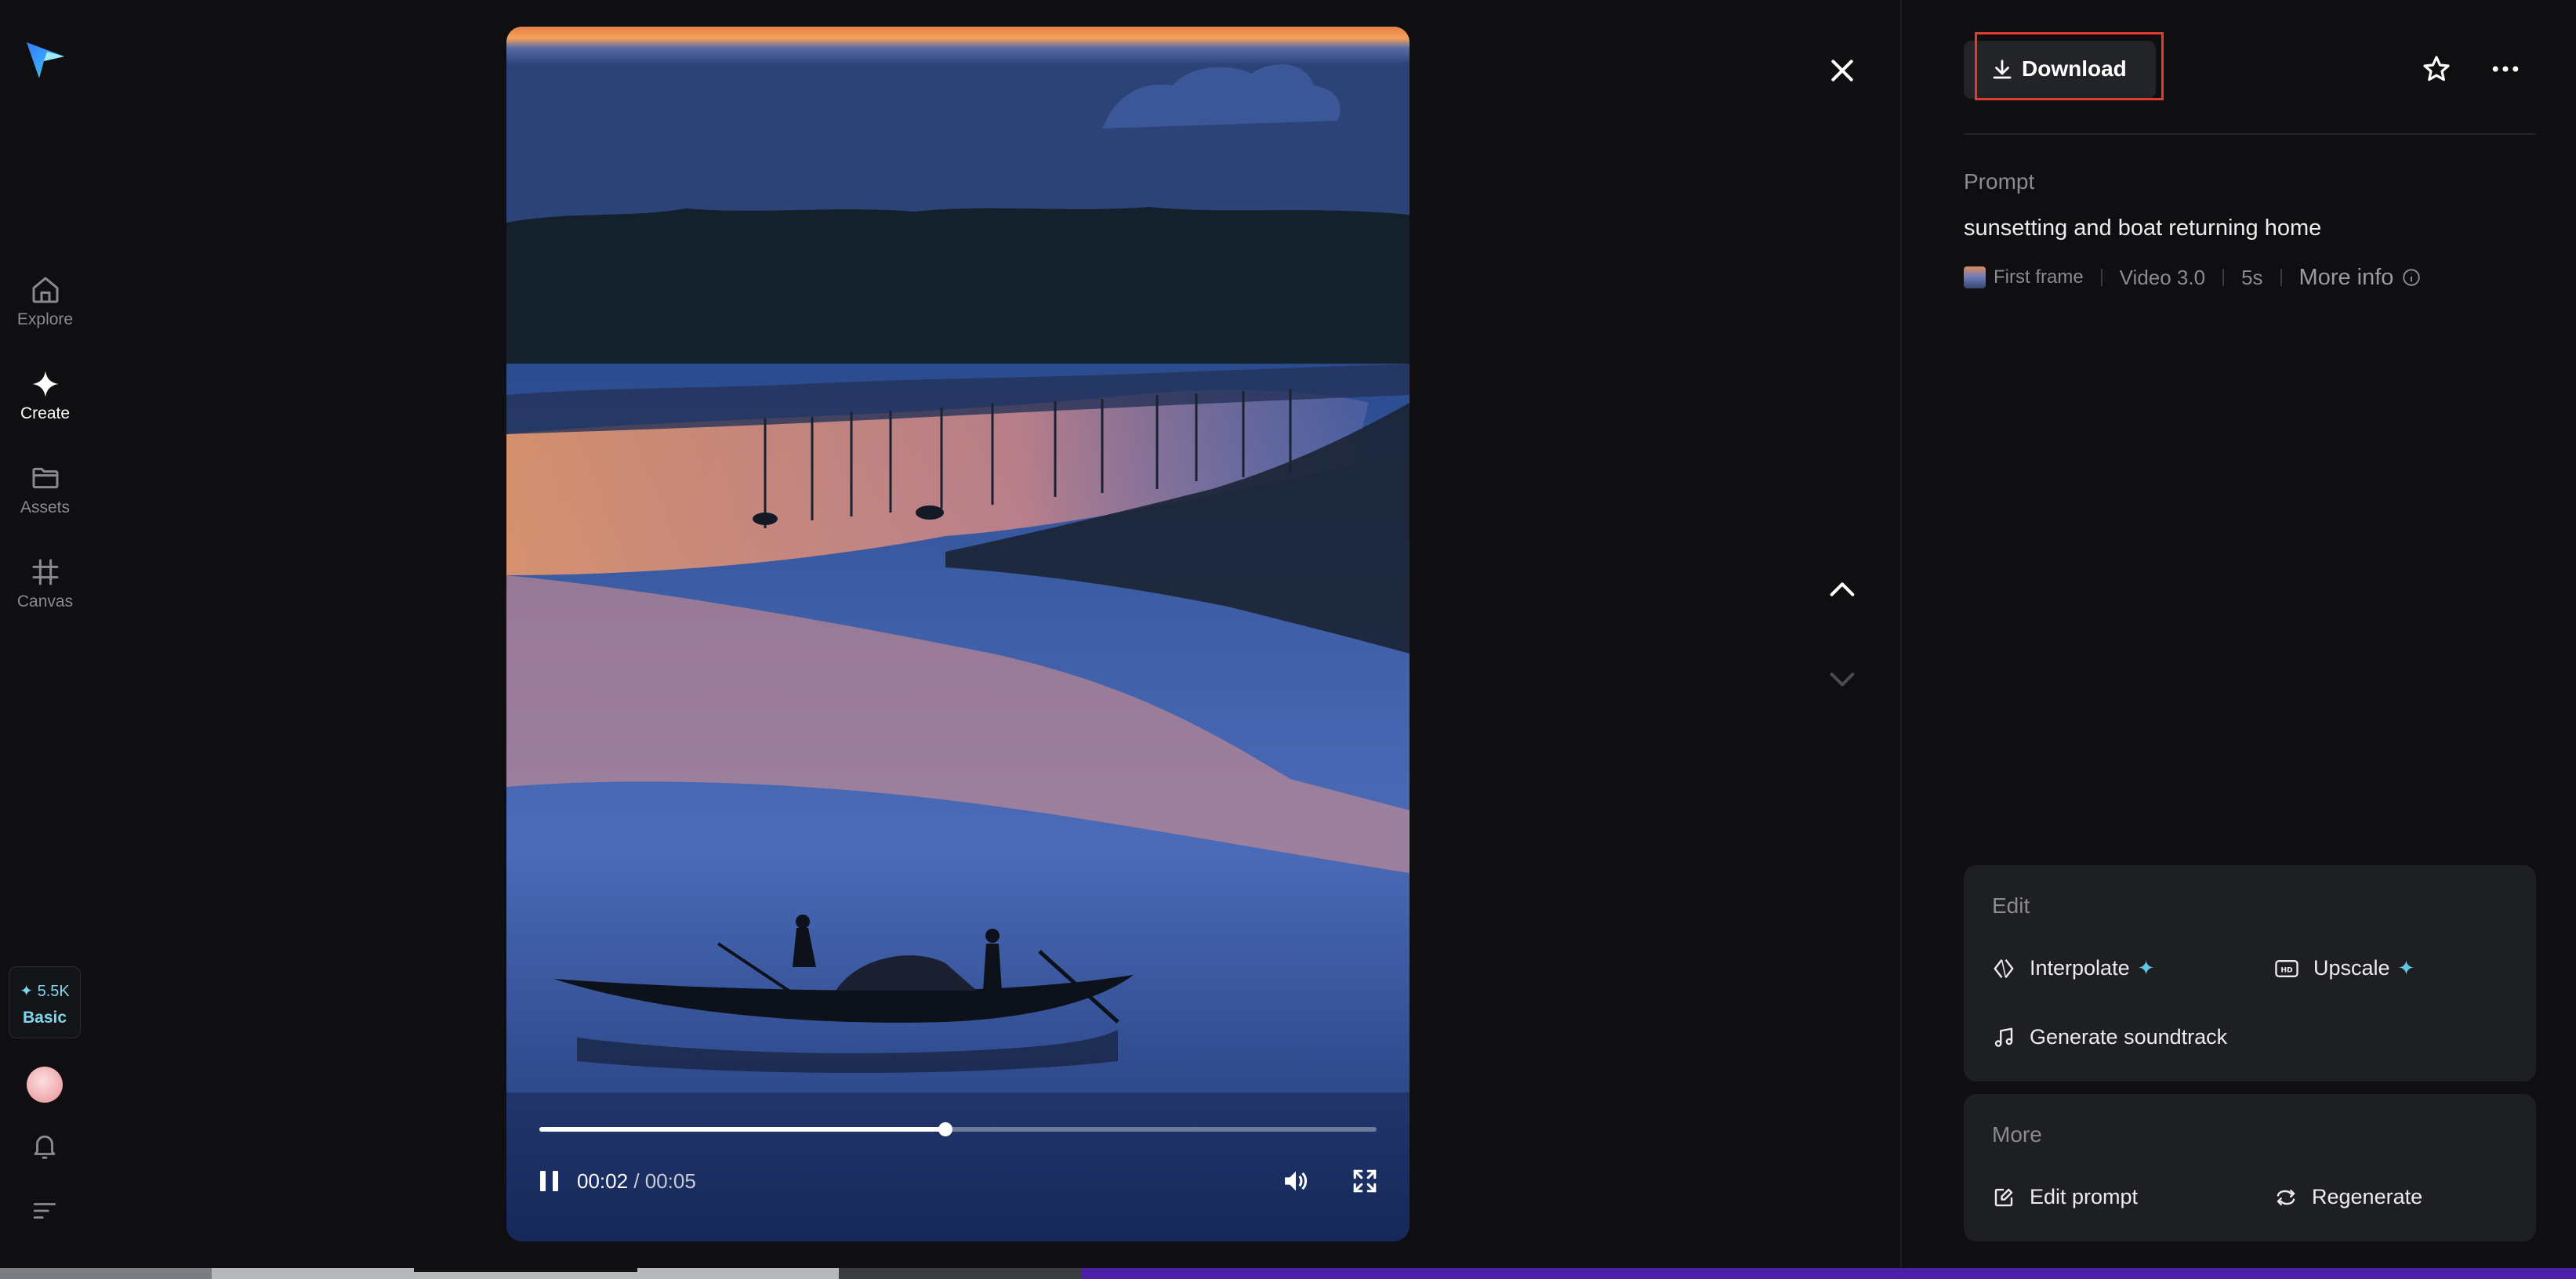 The image size is (2576, 1279). I want to click on sidebar-item-explore: Explore, so click(45, 301).